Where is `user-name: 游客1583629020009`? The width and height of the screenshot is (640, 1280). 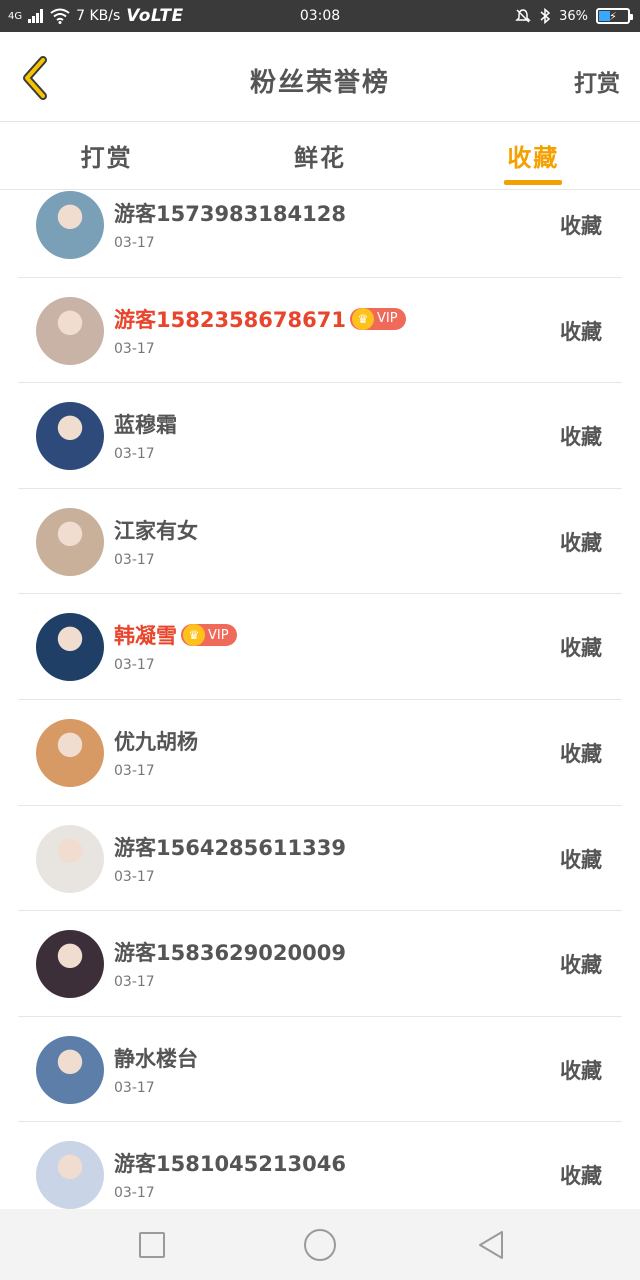
user-name: 游客1583629020009 is located at coordinates (230, 953).